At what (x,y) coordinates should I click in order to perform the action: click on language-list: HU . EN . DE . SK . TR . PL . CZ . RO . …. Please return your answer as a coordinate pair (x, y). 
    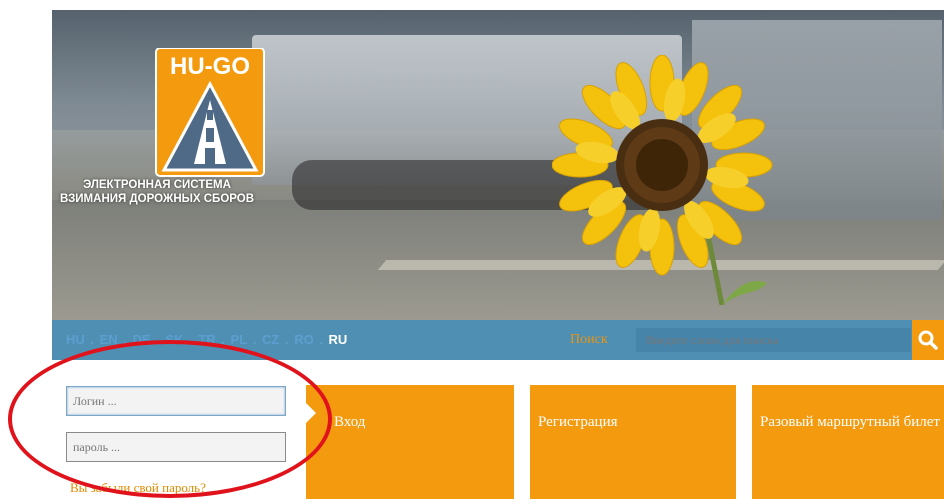
    Looking at the image, I should click on (207, 339).